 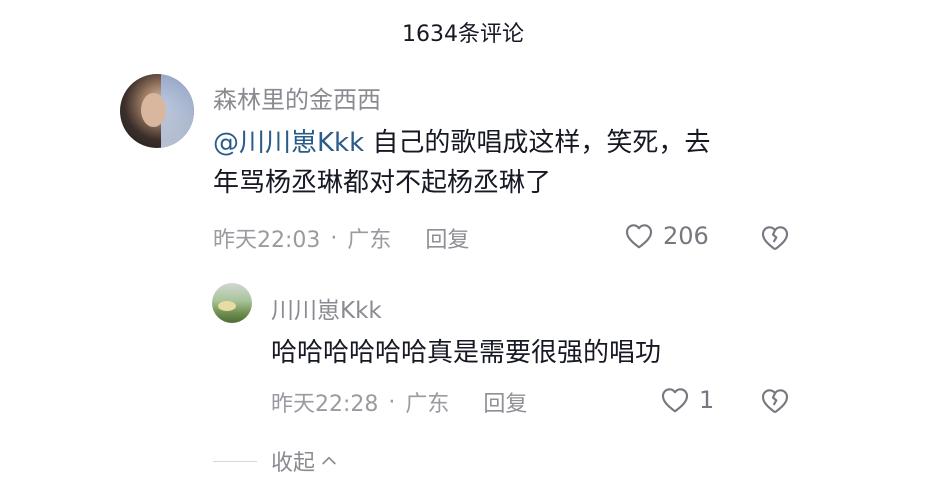 I want to click on comment-text-line1: 自己的歌唱成这样，笑死，去, so click(x=537, y=143).